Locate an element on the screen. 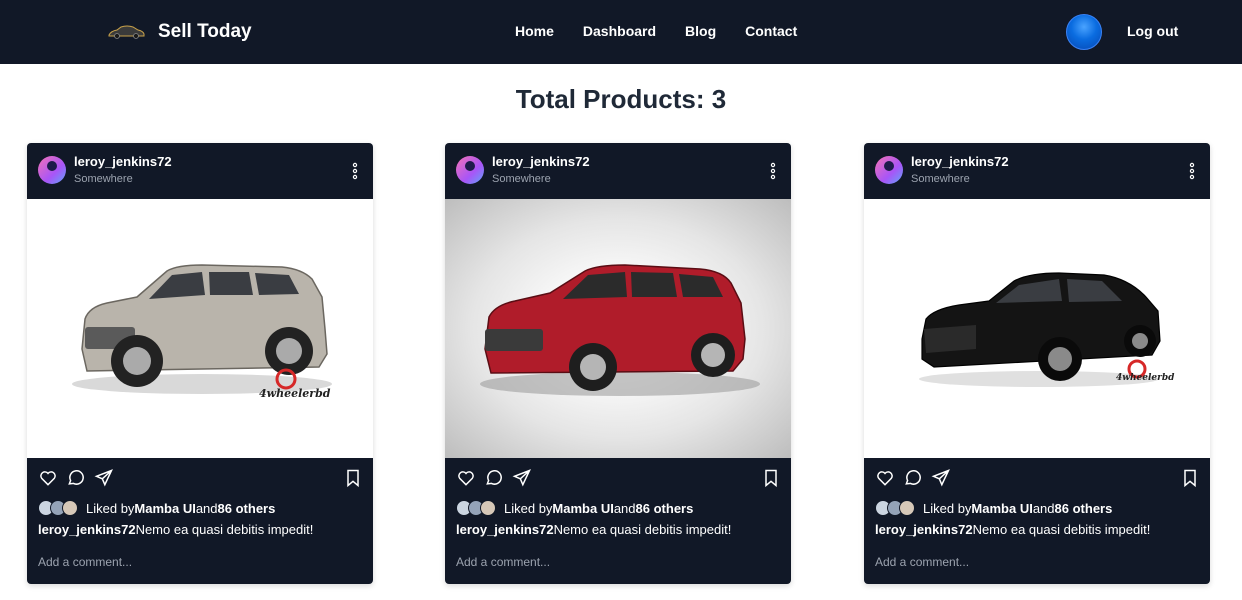  logout-button: Log out is located at coordinates (1152, 31).